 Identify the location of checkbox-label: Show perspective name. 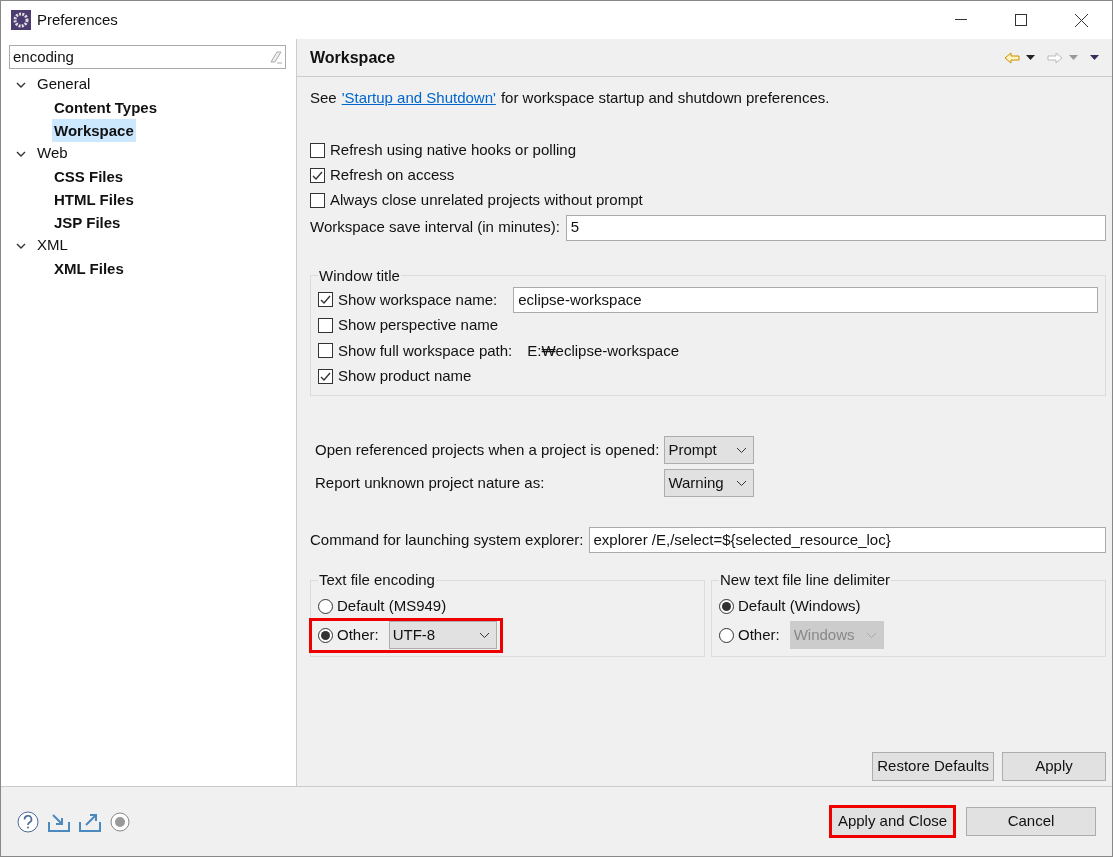
(418, 325).